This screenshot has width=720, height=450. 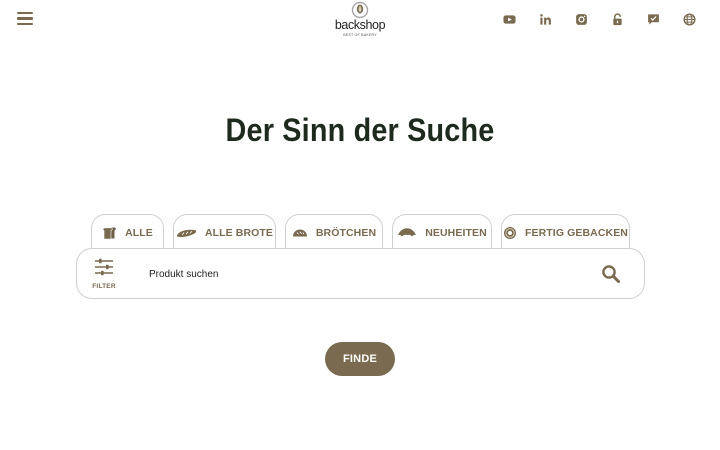 I want to click on tab-fertig-gebacken: FERTIG GEBACKEN, so click(x=565, y=232).